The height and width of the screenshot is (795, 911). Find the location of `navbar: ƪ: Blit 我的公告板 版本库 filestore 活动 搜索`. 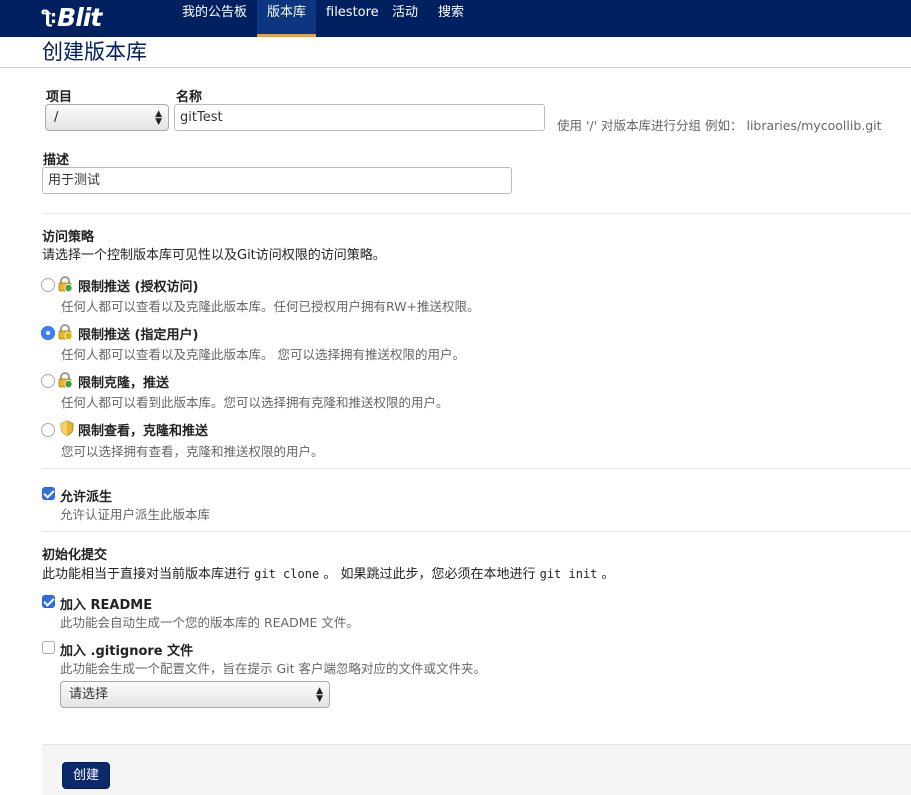

navbar: ƪ: Blit 我的公告板 版本库 filestore 活动 搜索 is located at coordinates (455, 18).